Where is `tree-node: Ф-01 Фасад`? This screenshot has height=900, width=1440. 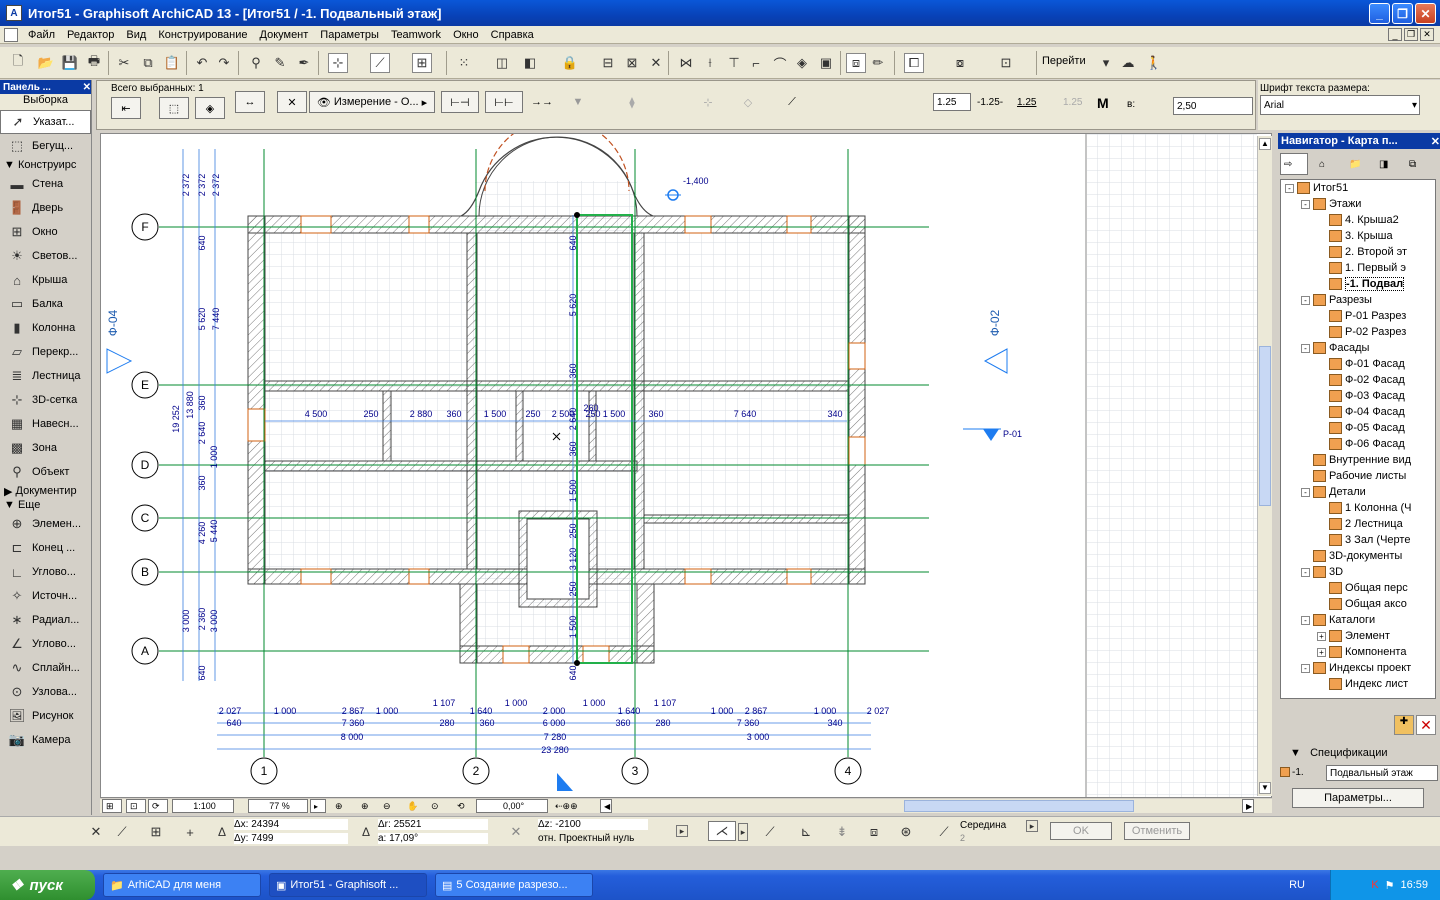 tree-node: Ф-01 Фасад is located at coordinates (1358, 364).